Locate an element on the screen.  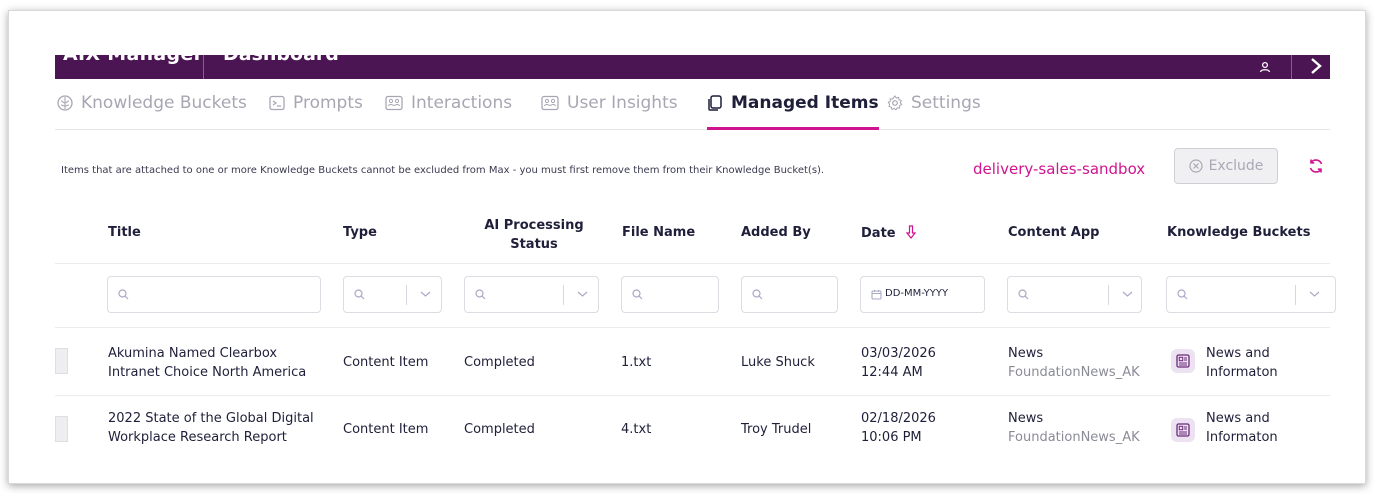
date-filter-input: DD-MM-YYYY is located at coordinates (922, 294).